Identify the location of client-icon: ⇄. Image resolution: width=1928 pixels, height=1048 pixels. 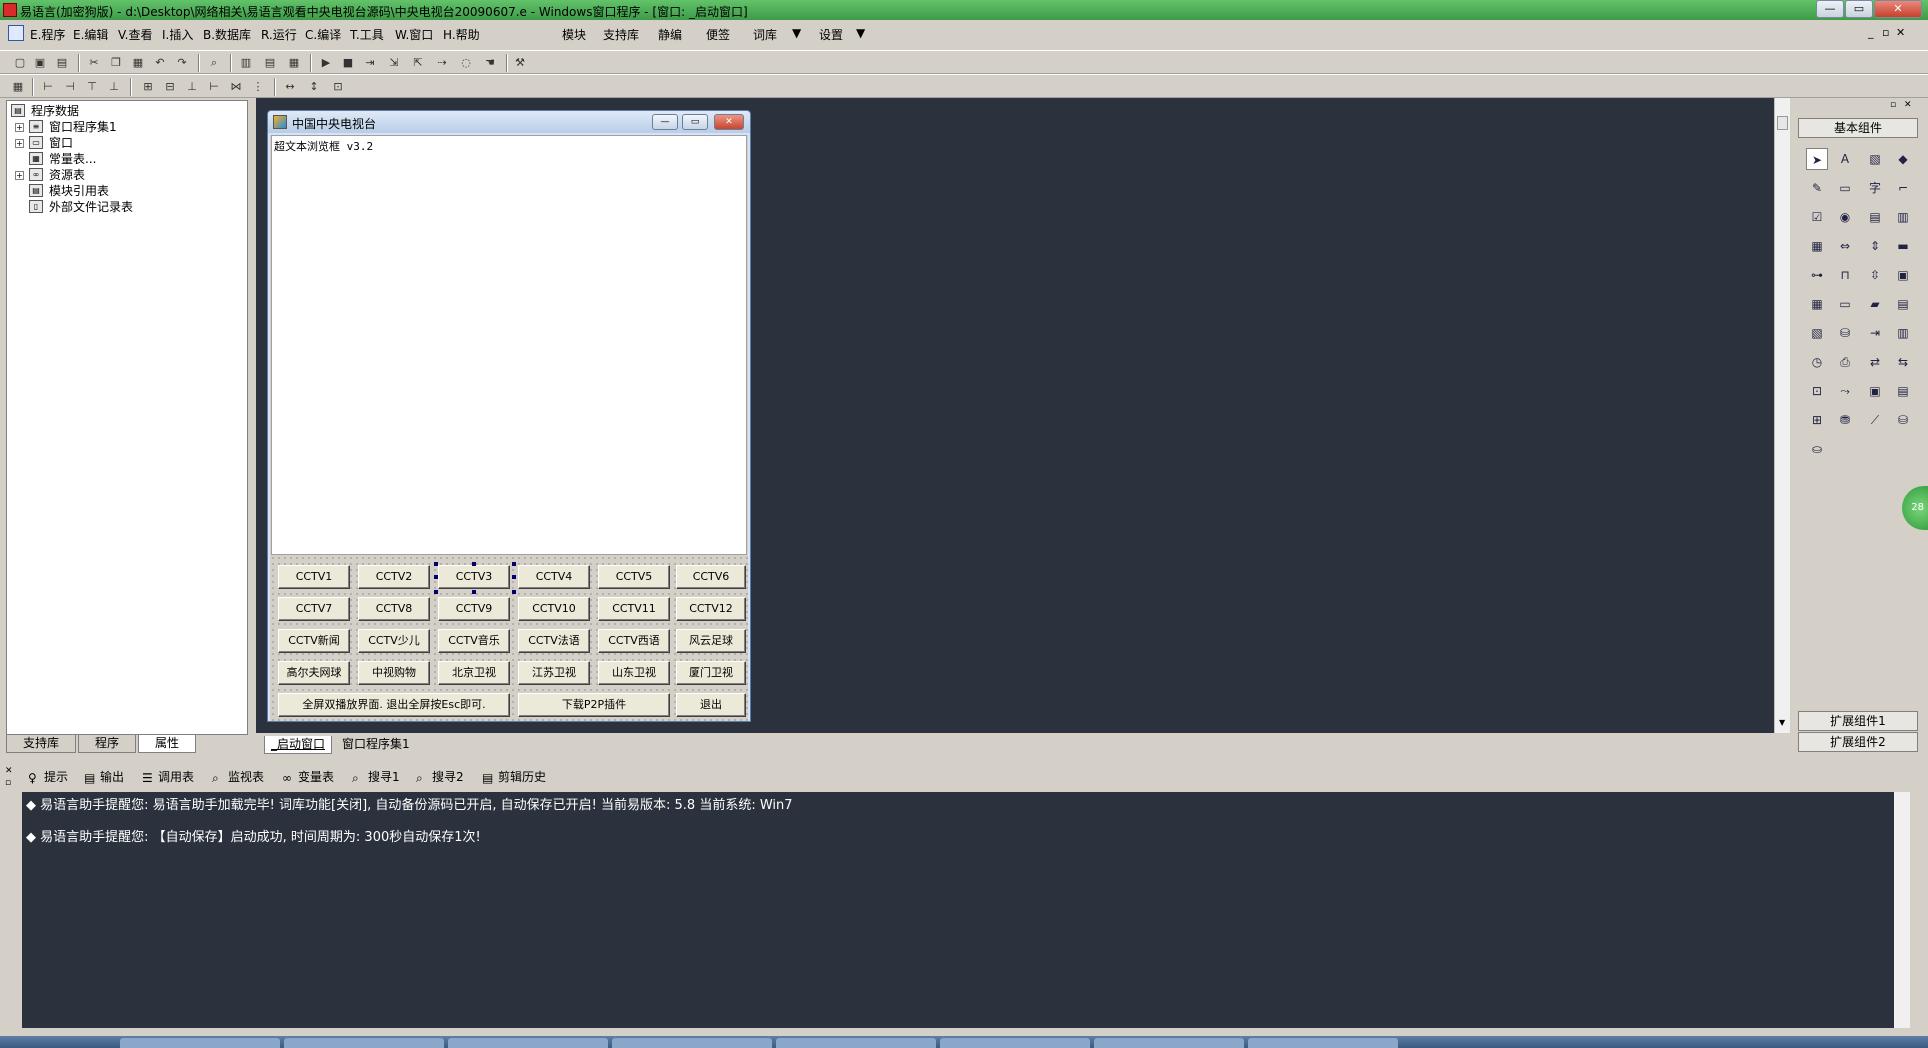
(1875, 362).